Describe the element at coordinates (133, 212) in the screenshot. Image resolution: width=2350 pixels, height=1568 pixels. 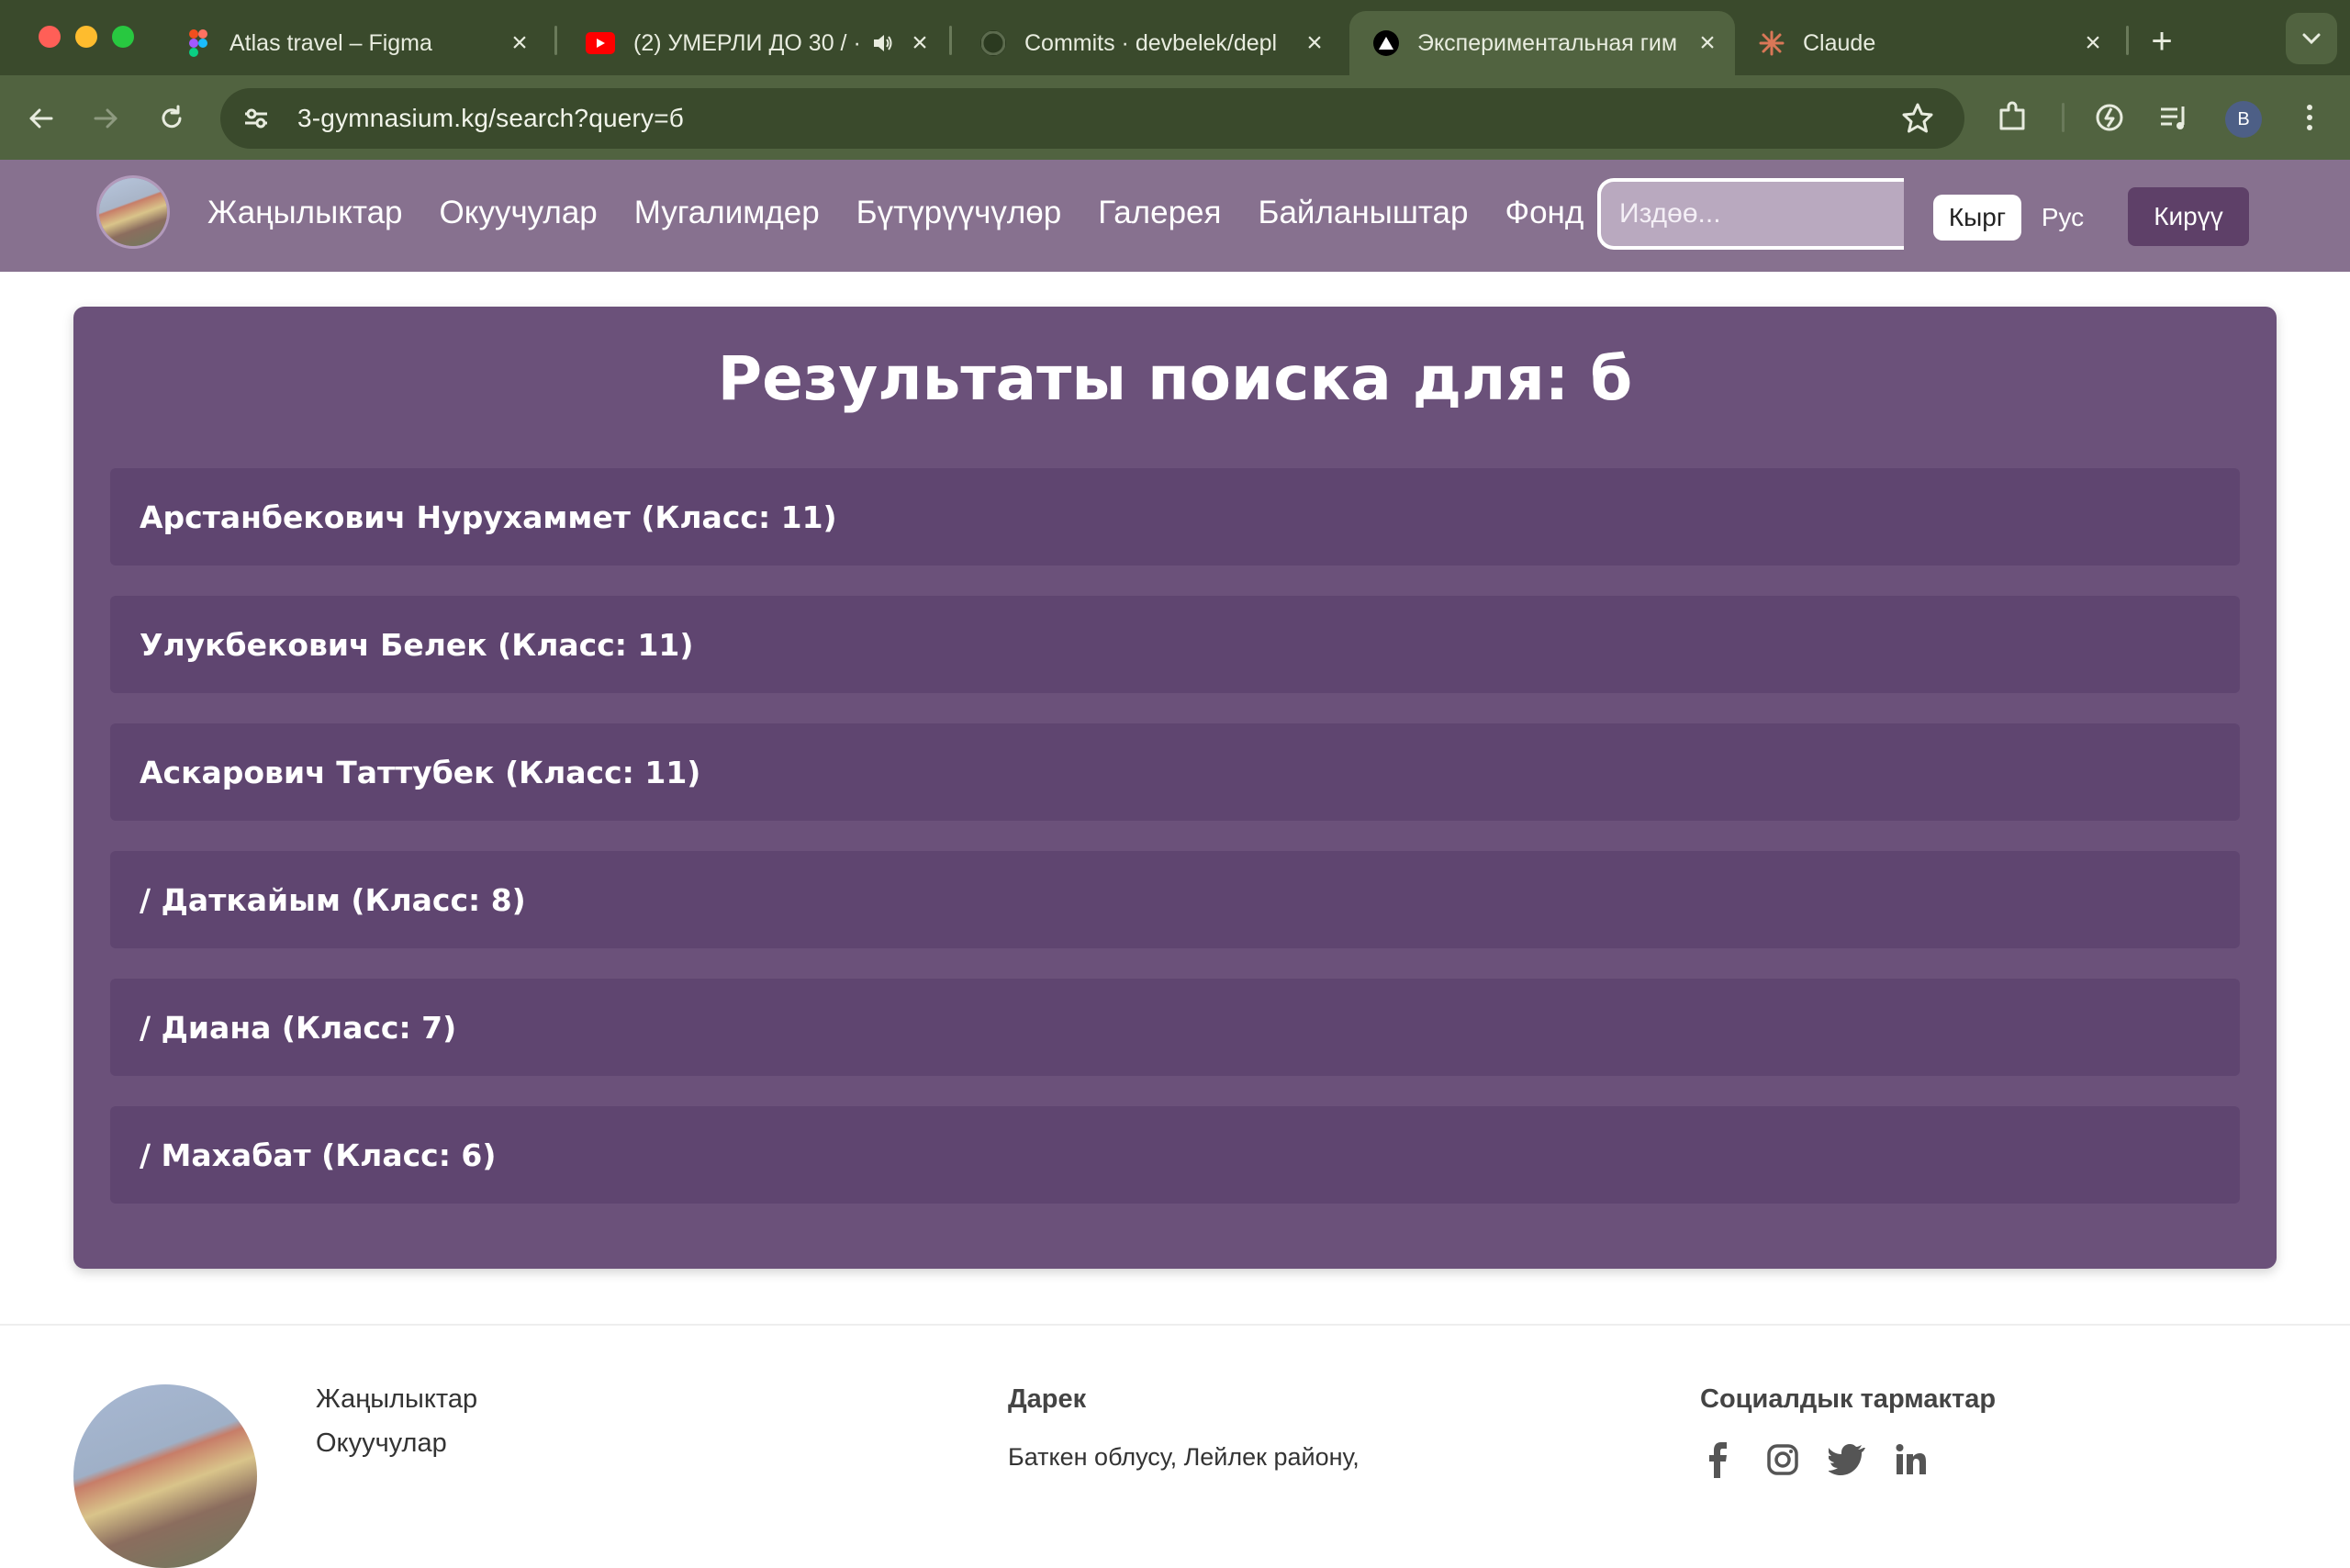
I see `school-logo` at that location.